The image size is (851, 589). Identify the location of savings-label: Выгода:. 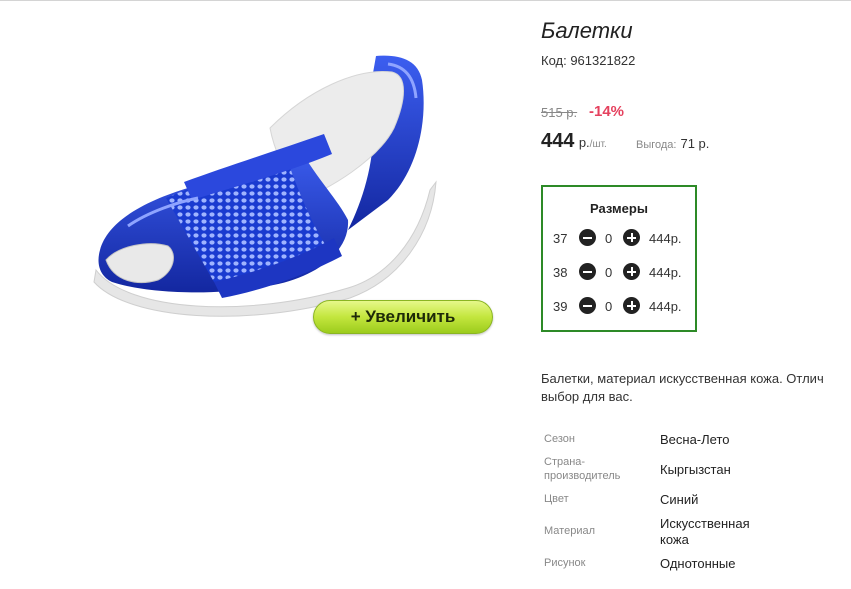
(656, 145).